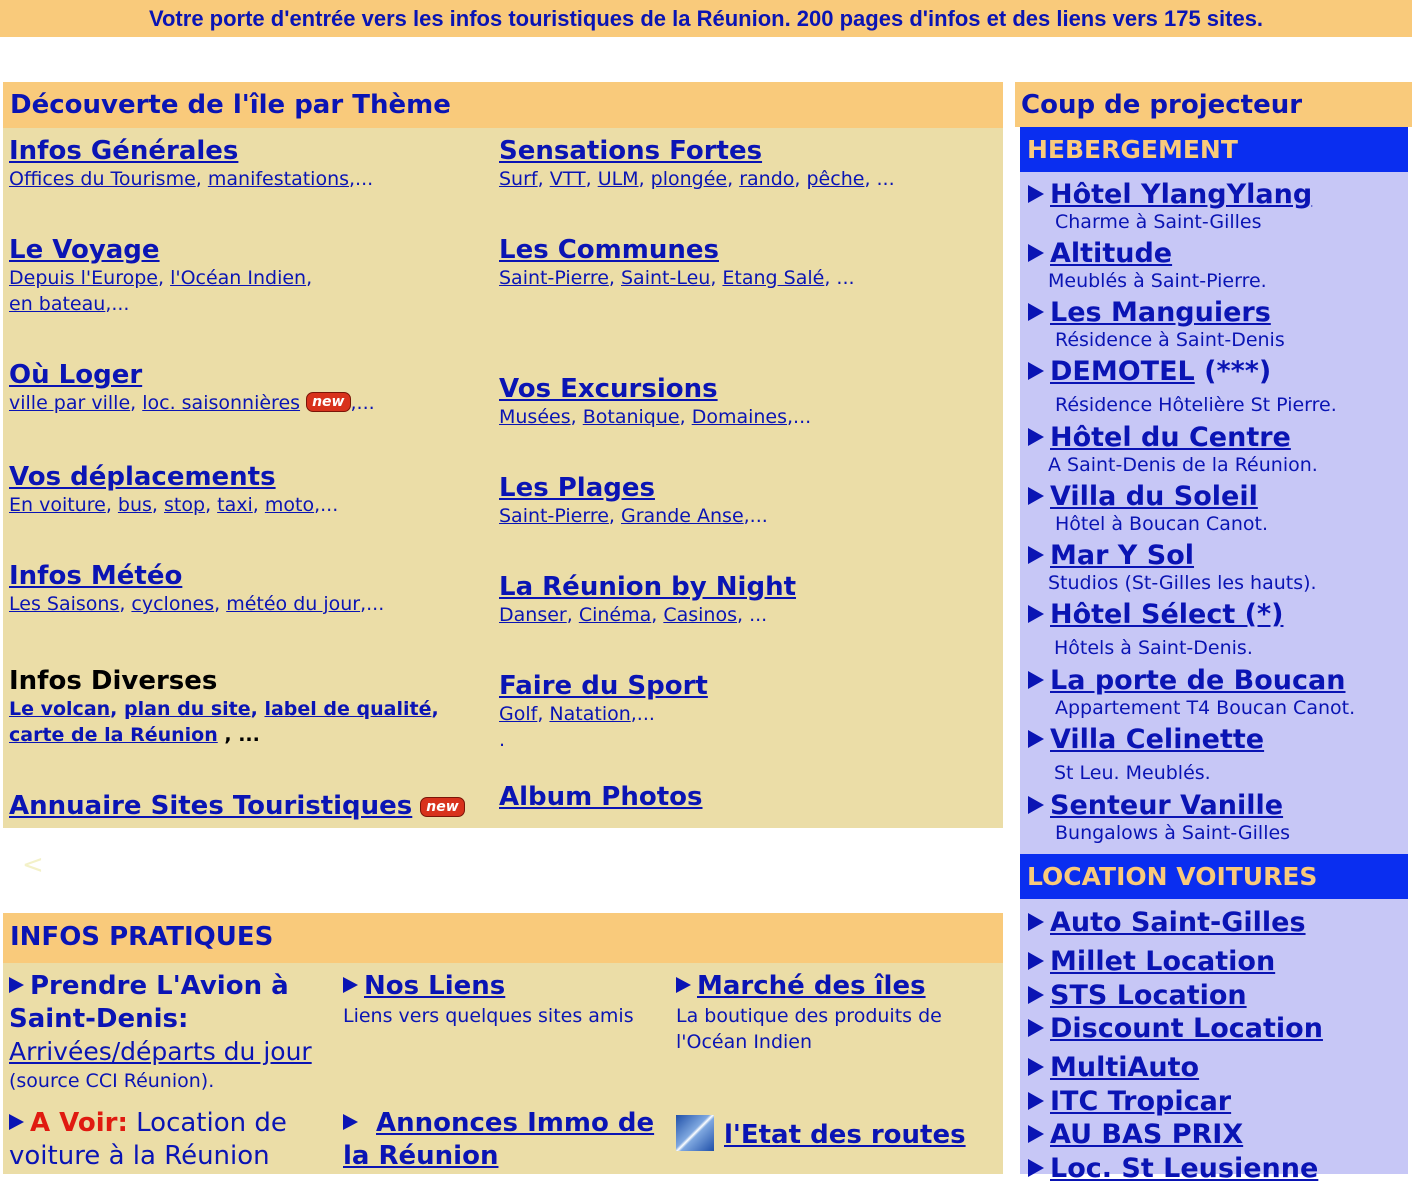 The image size is (1412, 1184). I want to click on annonces-link: Annonces Immo de la Réunion, so click(498, 1139).